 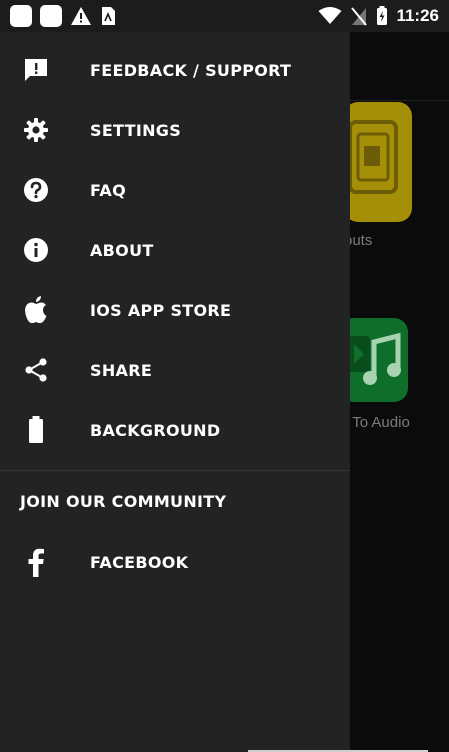 I want to click on toolbar-divider, so click(x=398, y=100).